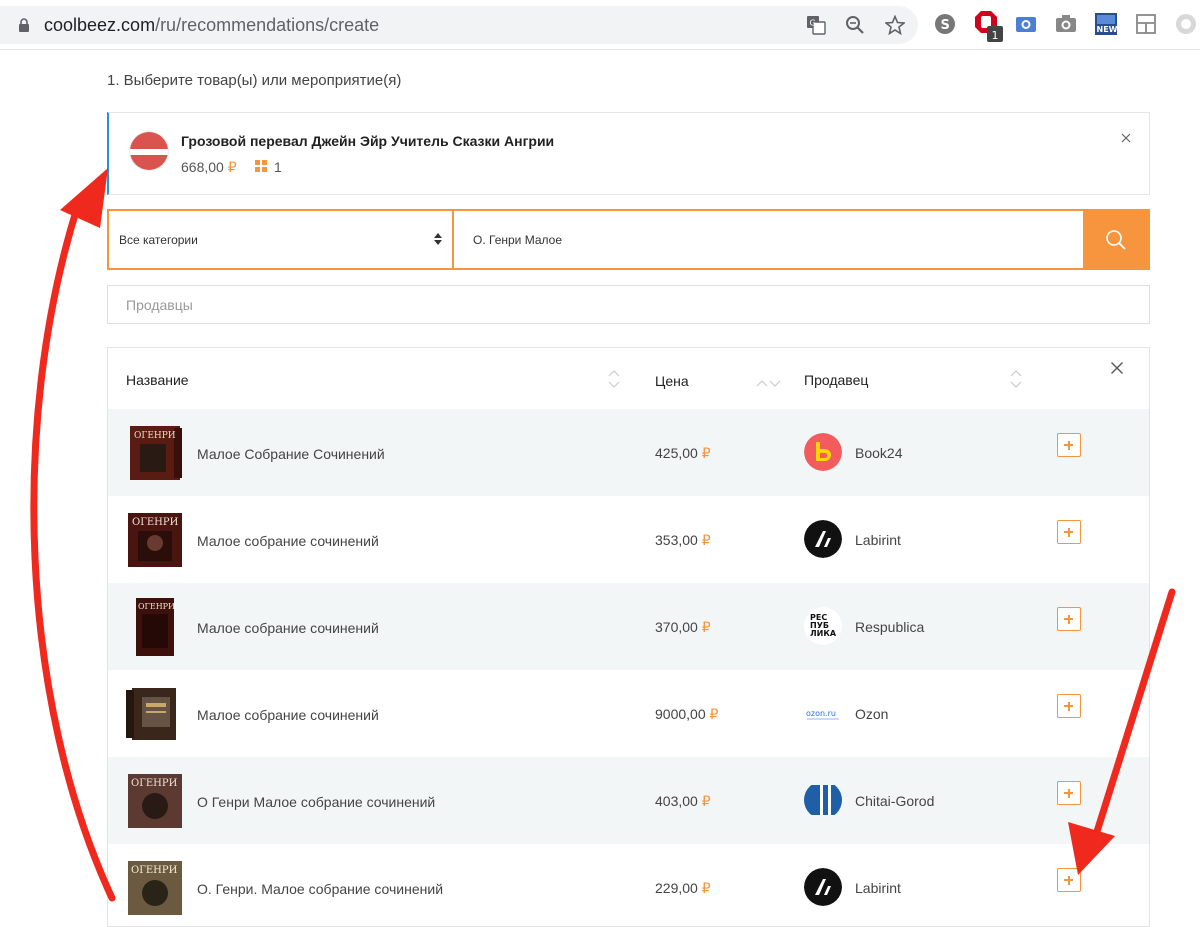  What do you see at coordinates (628, 378) in the screenshot?
I see `table-header: Название Цена Продавец` at bounding box center [628, 378].